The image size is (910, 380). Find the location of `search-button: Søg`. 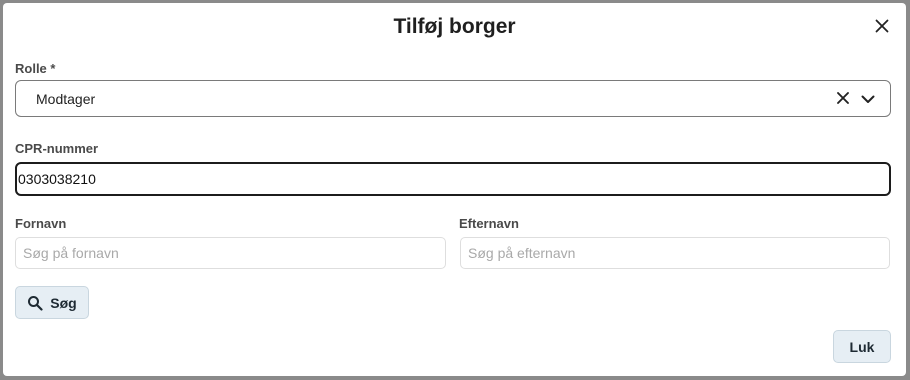

search-button: Søg is located at coordinates (52, 302).